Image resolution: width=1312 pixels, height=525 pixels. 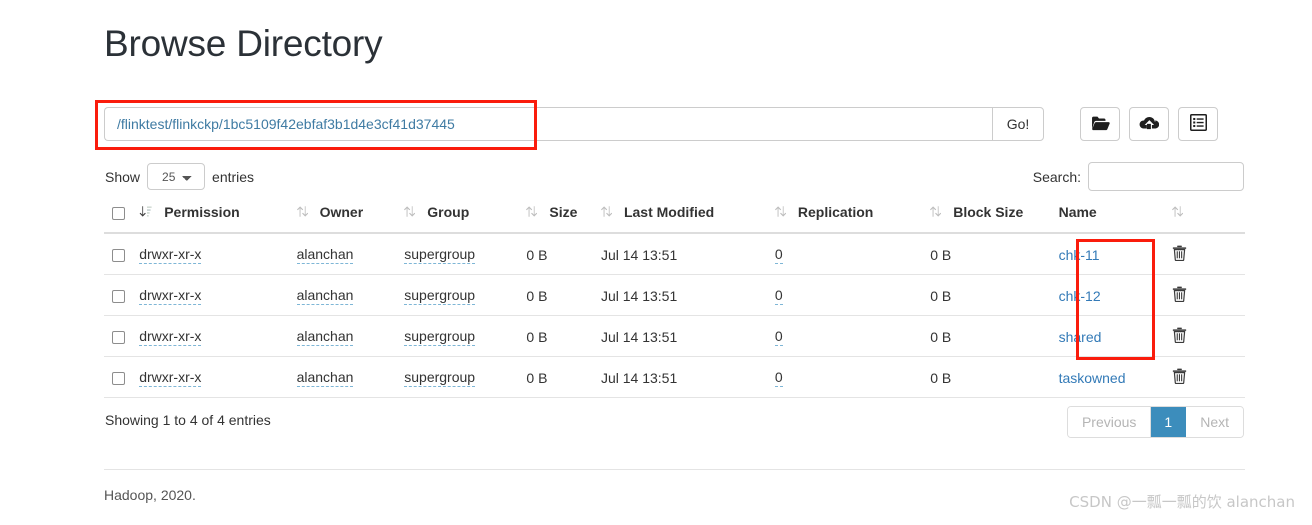 What do you see at coordinates (1115, 219) in the screenshot?
I see `header-name: Name` at bounding box center [1115, 219].